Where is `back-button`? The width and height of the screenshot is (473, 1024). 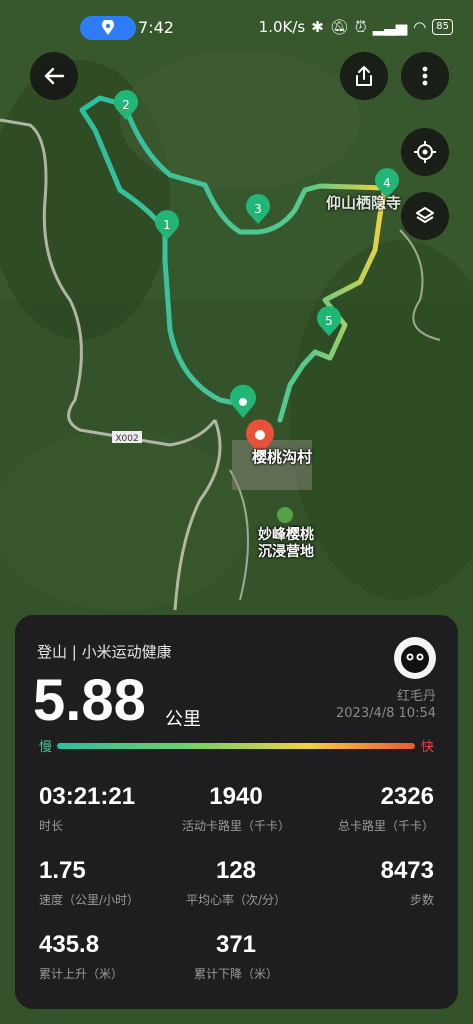 back-button is located at coordinates (54, 76).